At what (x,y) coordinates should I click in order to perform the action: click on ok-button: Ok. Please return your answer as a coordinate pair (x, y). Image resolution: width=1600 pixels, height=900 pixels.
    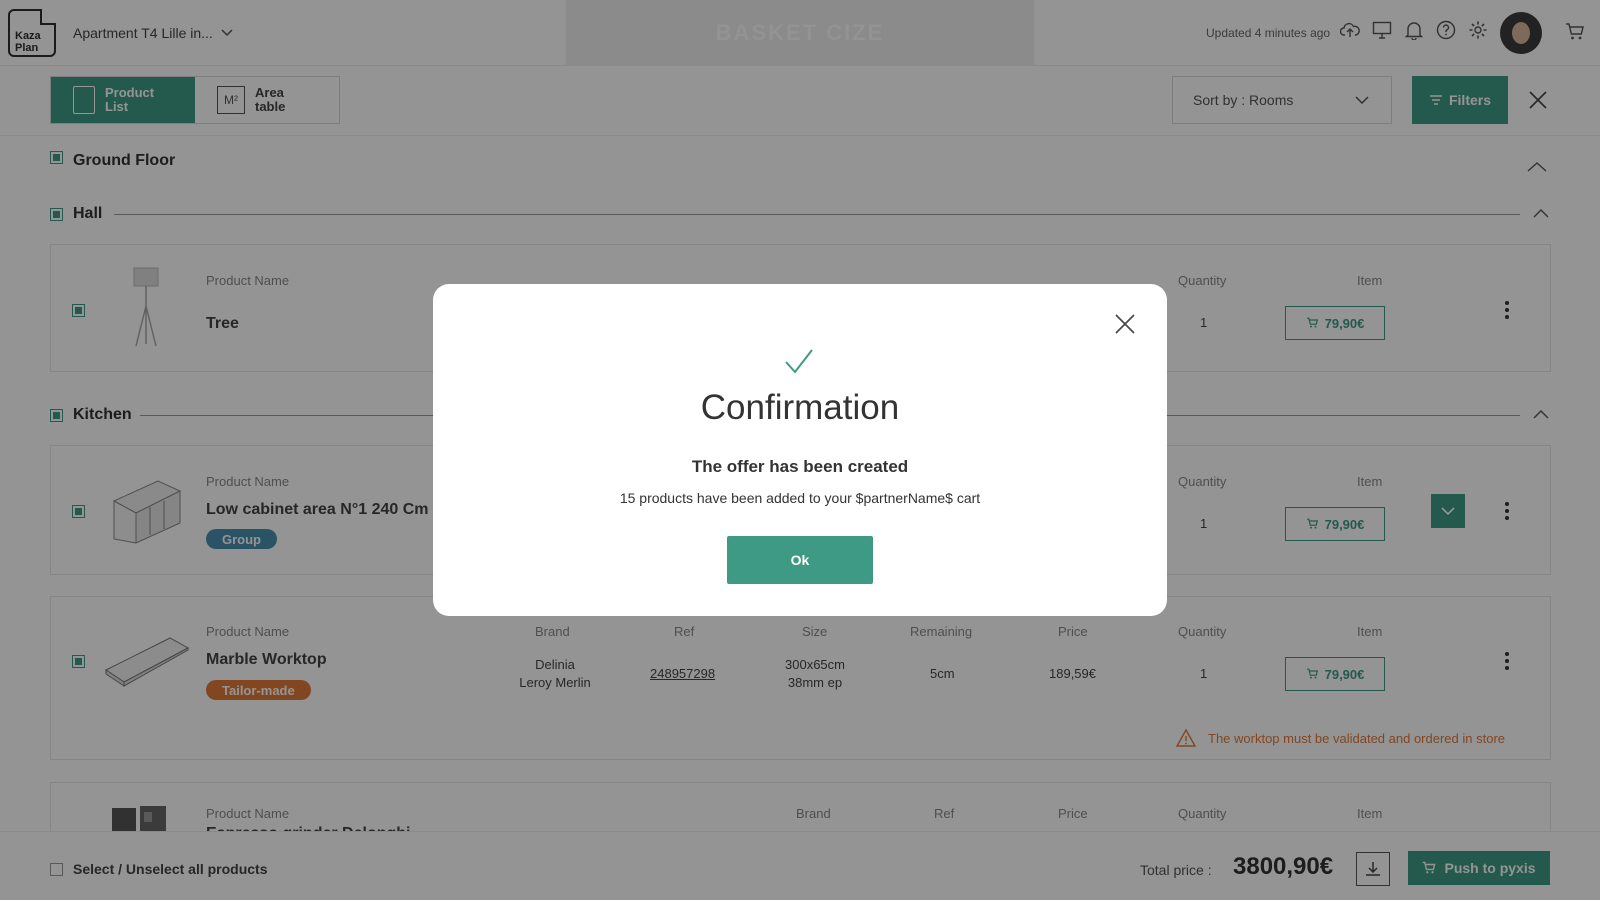
    Looking at the image, I should click on (800, 560).